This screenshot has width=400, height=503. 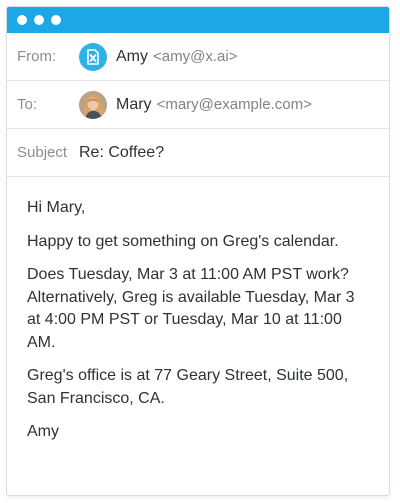 I want to click on subject-value: Re: Coffee?, so click(x=121, y=153).